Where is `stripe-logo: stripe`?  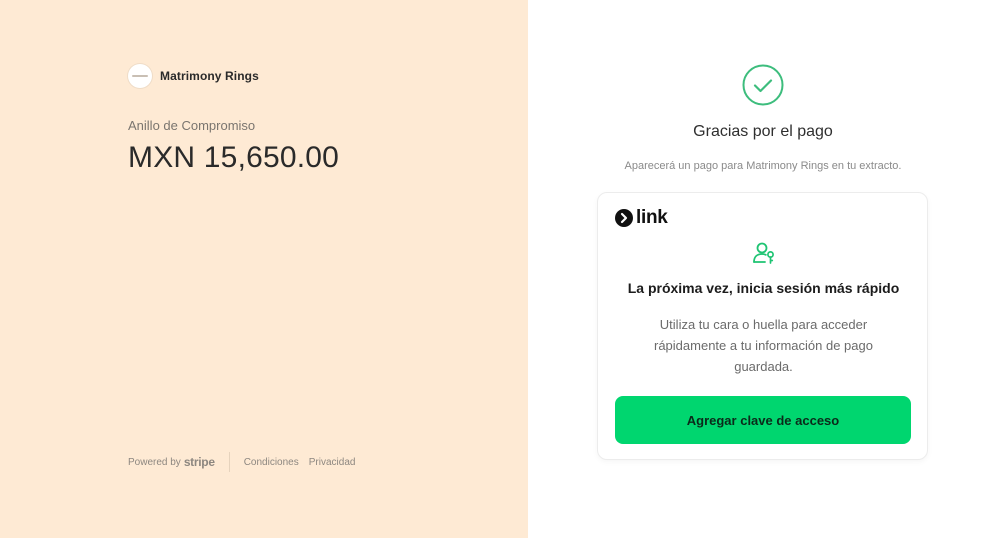 stripe-logo: stripe is located at coordinates (199, 462).